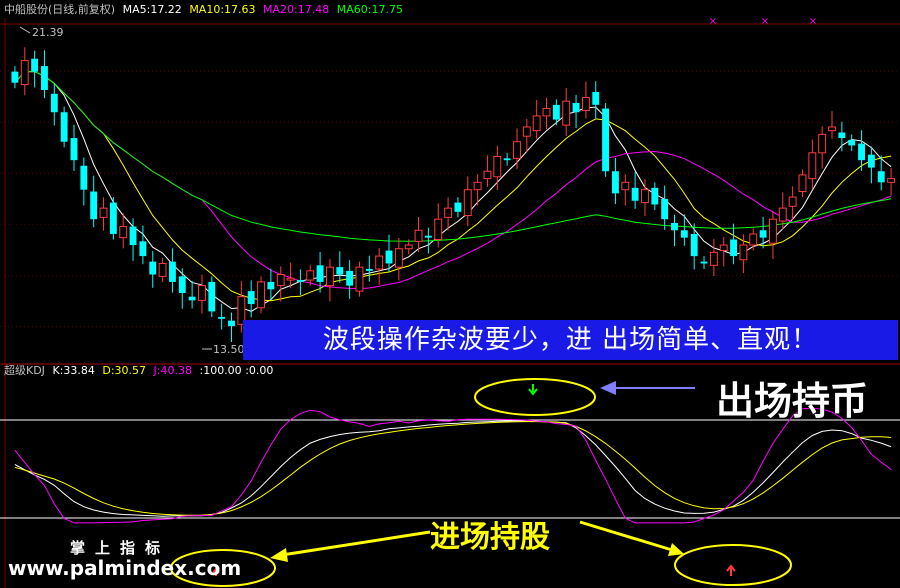 This screenshot has height=588, width=900. Describe the element at coordinates (676, 549) in the screenshot. I see `entry-pointer-right-head` at that location.